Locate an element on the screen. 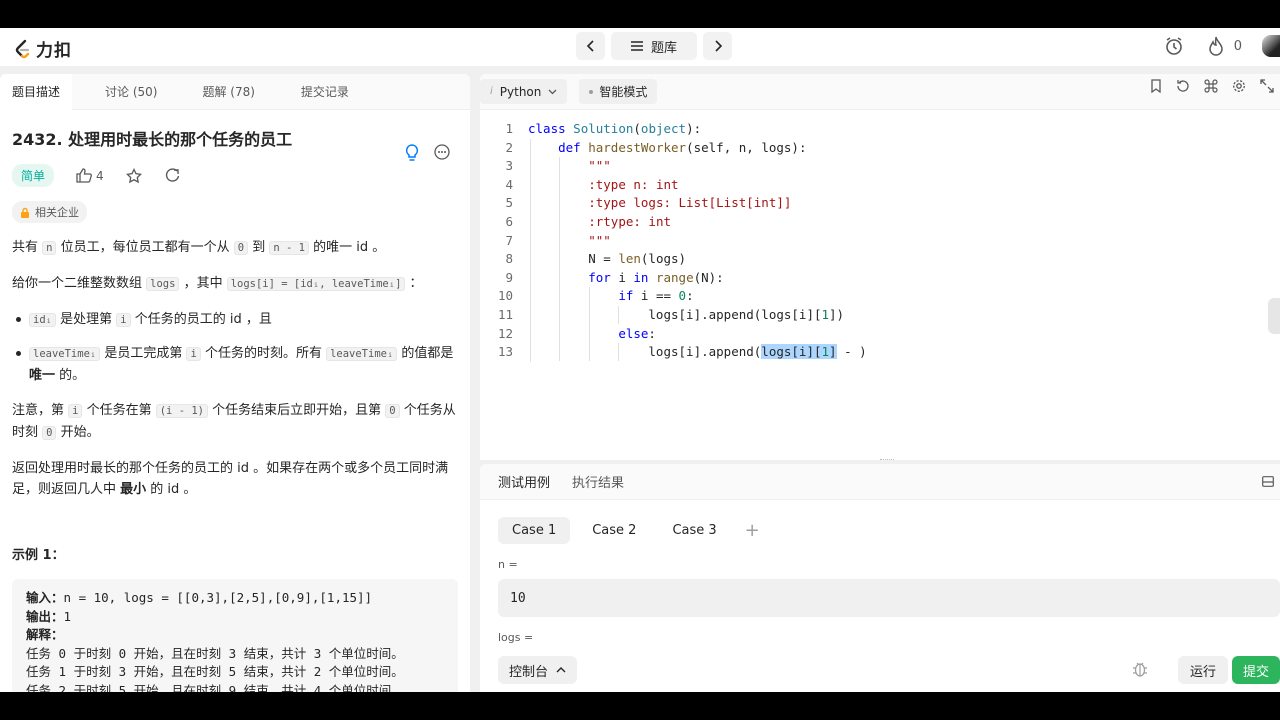 The width and height of the screenshot is (1280, 720). more-options-icon is located at coordinates (442, 152).